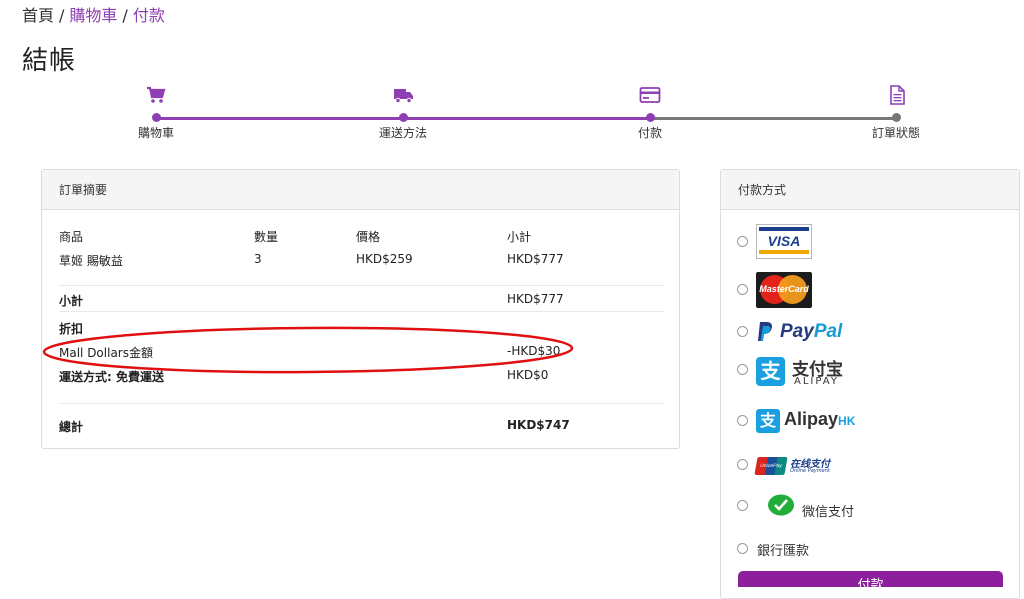 The width and height of the screenshot is (1024, 599). Describe the element at coordinates (368, 237) in the screenshot. I see `header-price: 價格` at that location.